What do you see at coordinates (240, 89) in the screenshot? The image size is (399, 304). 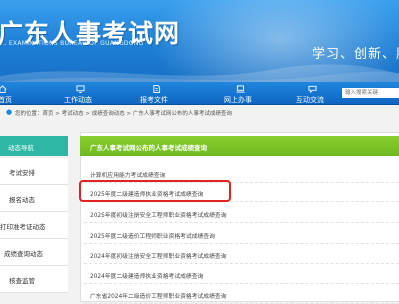 I see `computer-icon` at bounding box center [240, 89].